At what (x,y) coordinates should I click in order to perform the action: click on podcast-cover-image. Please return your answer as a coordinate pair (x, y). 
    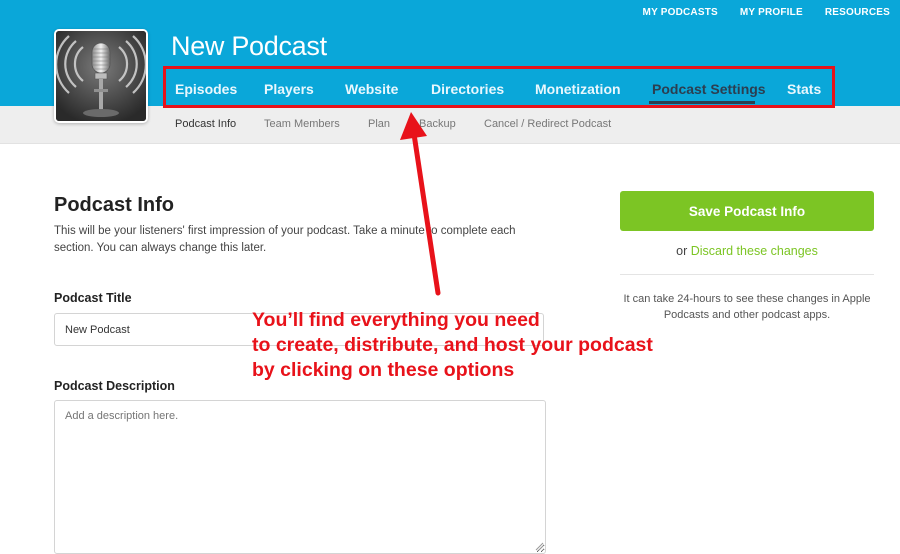
    Looking at the image, I should click on (101, 76).